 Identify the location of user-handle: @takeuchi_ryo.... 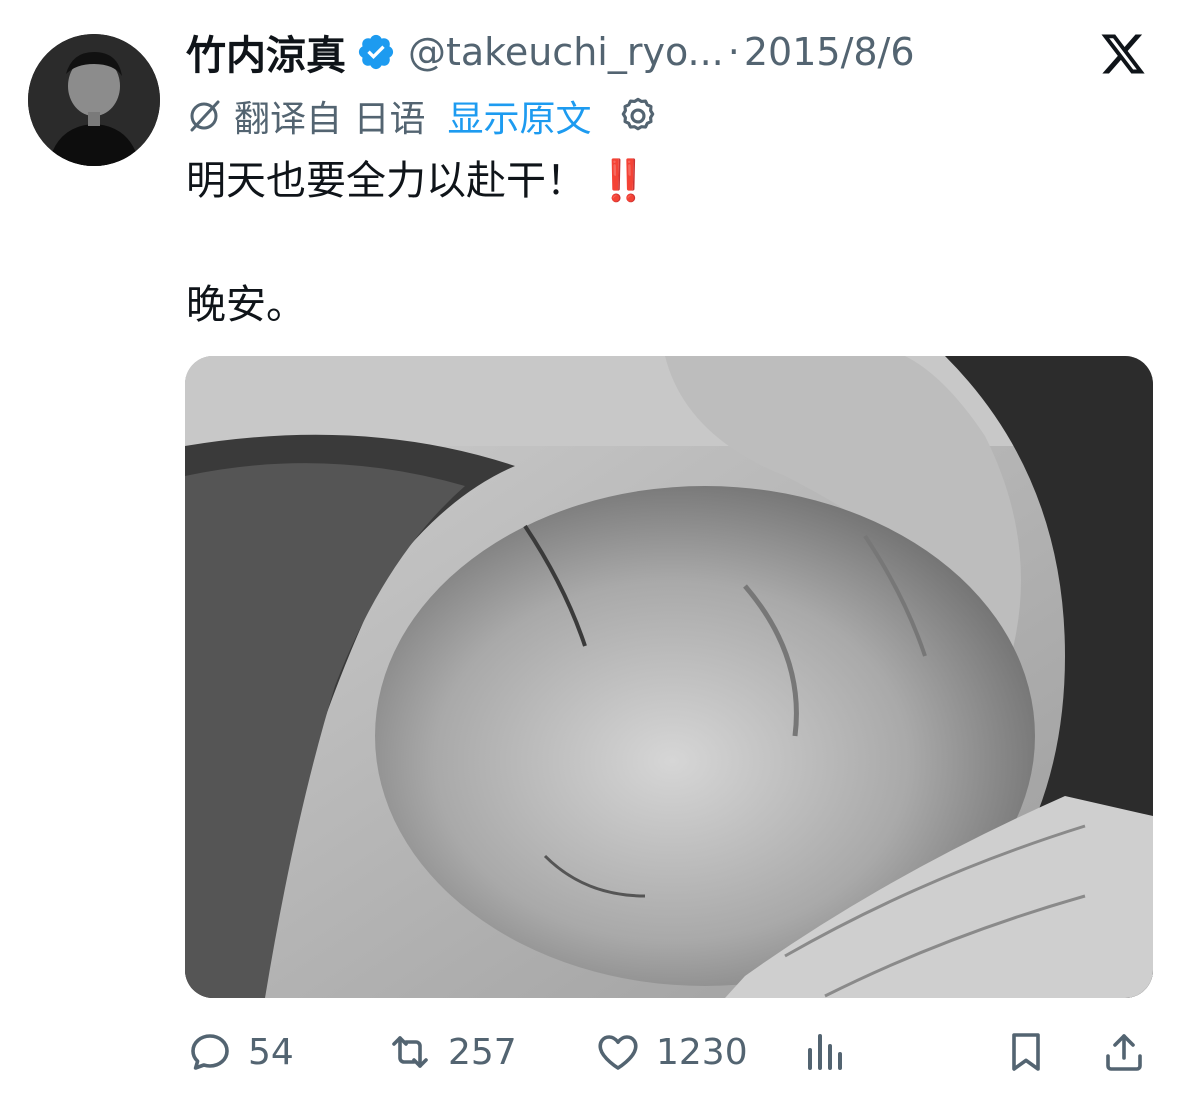
(566, 52).